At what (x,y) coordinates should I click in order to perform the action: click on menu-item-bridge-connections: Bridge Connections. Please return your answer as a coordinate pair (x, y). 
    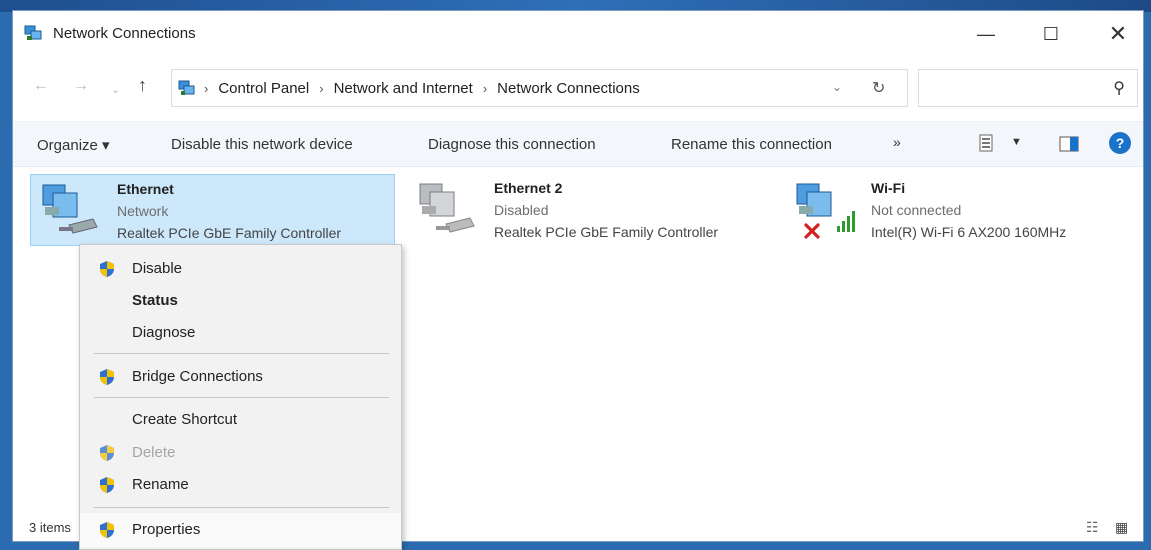
    Looking at the image, I should click on (240, 377).